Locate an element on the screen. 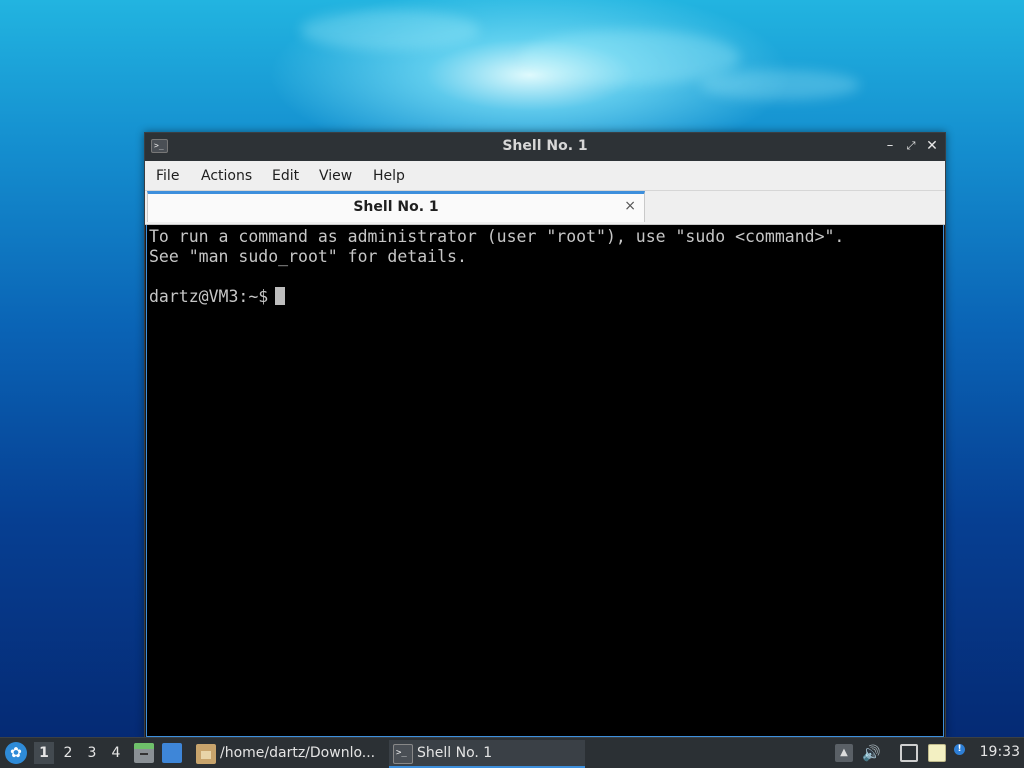 Image resolution: width=1024 pixels, height=768 pixels. terminal-line: See "man sudo_root" for details. is located at coordinates (308, 256).